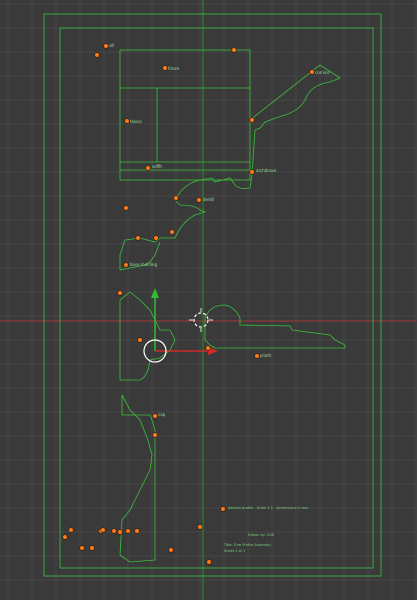  Describe the element at coordinates (201, 320) in the screenshot. I see `3d-cursor` at that location.